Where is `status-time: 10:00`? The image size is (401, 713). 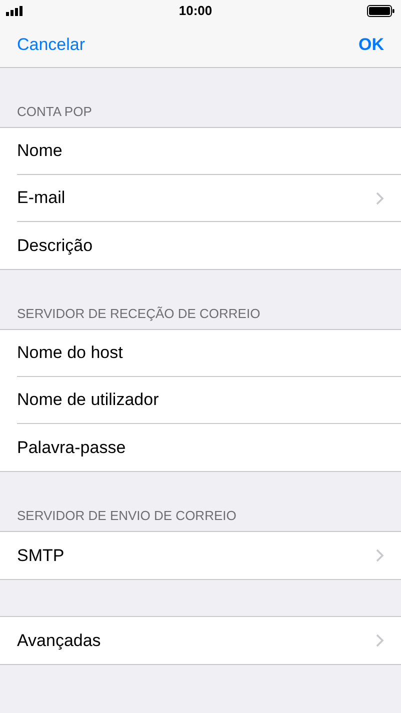
status-time: 10:00 is located at coordinates (195, 11).